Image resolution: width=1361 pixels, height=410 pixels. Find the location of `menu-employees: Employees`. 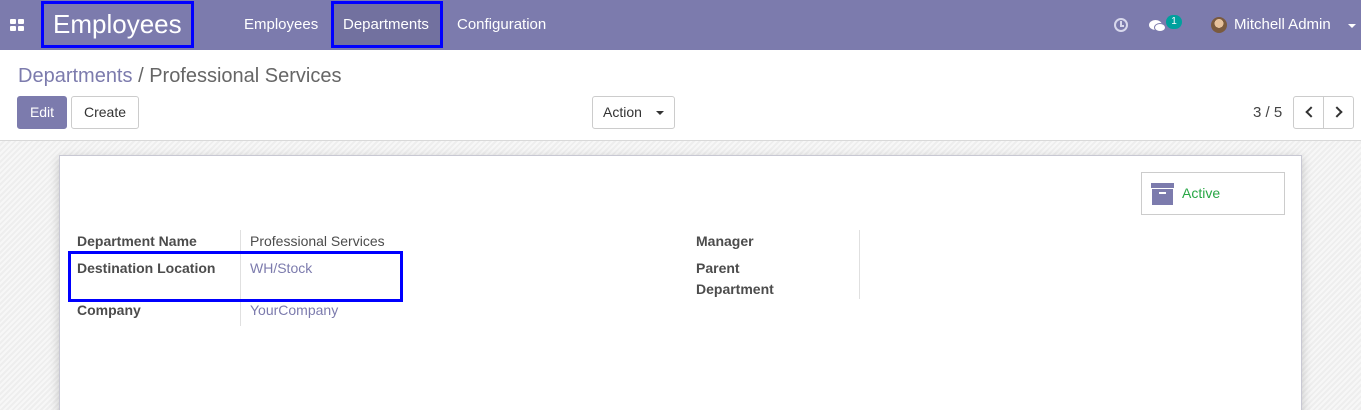

menu-employees: Employees is located at coordinates (281, 25).